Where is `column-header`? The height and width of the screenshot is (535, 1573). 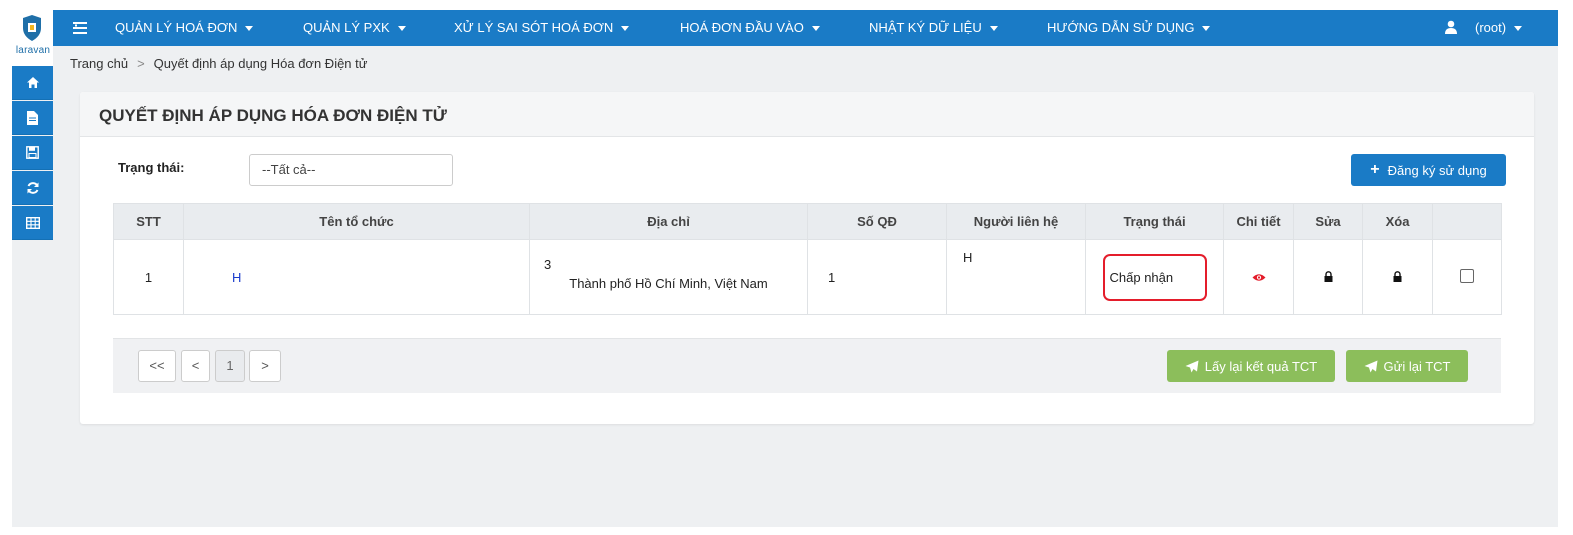 column-header is located at coordinates (1467, 221).